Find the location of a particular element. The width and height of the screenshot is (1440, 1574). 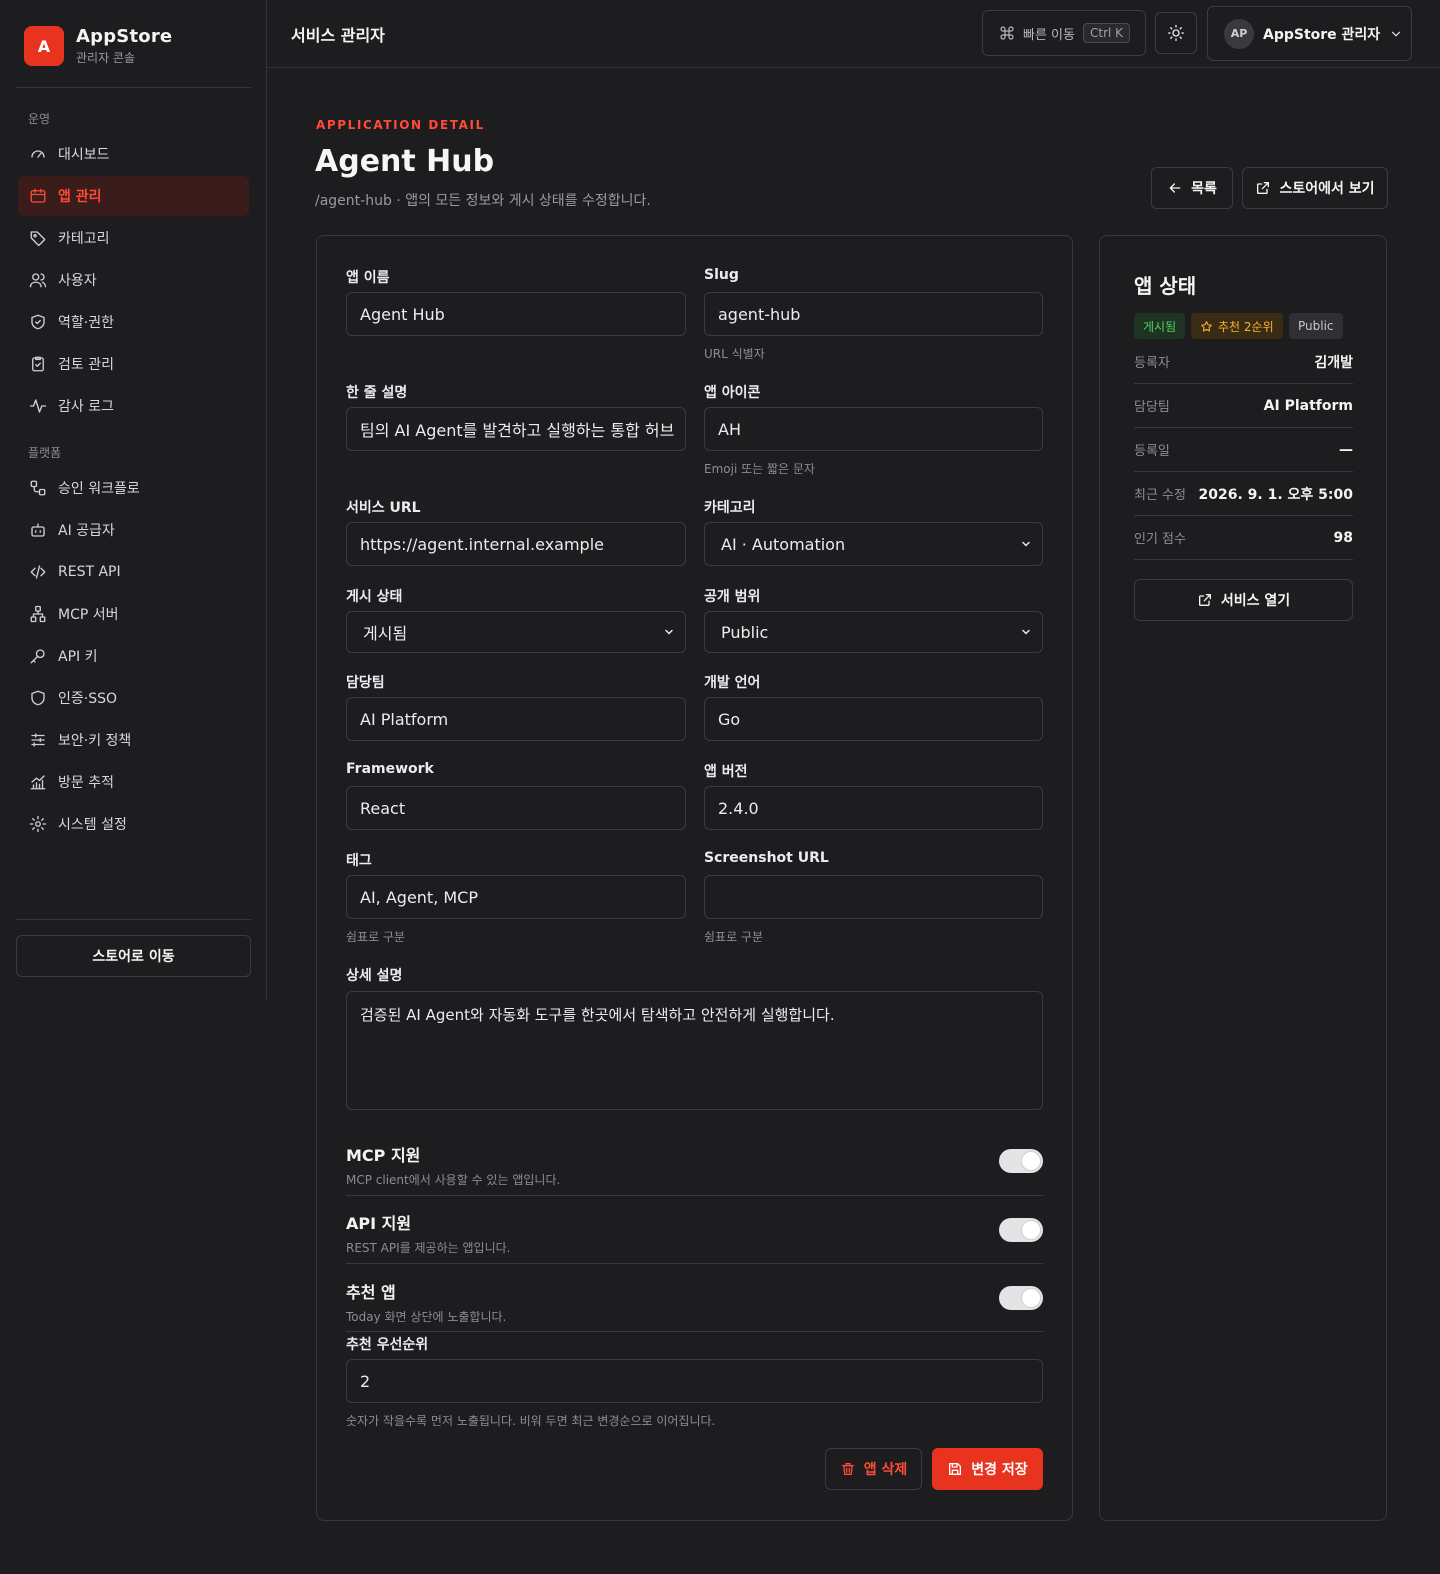

users-icon is located at coordinates (38, 280).